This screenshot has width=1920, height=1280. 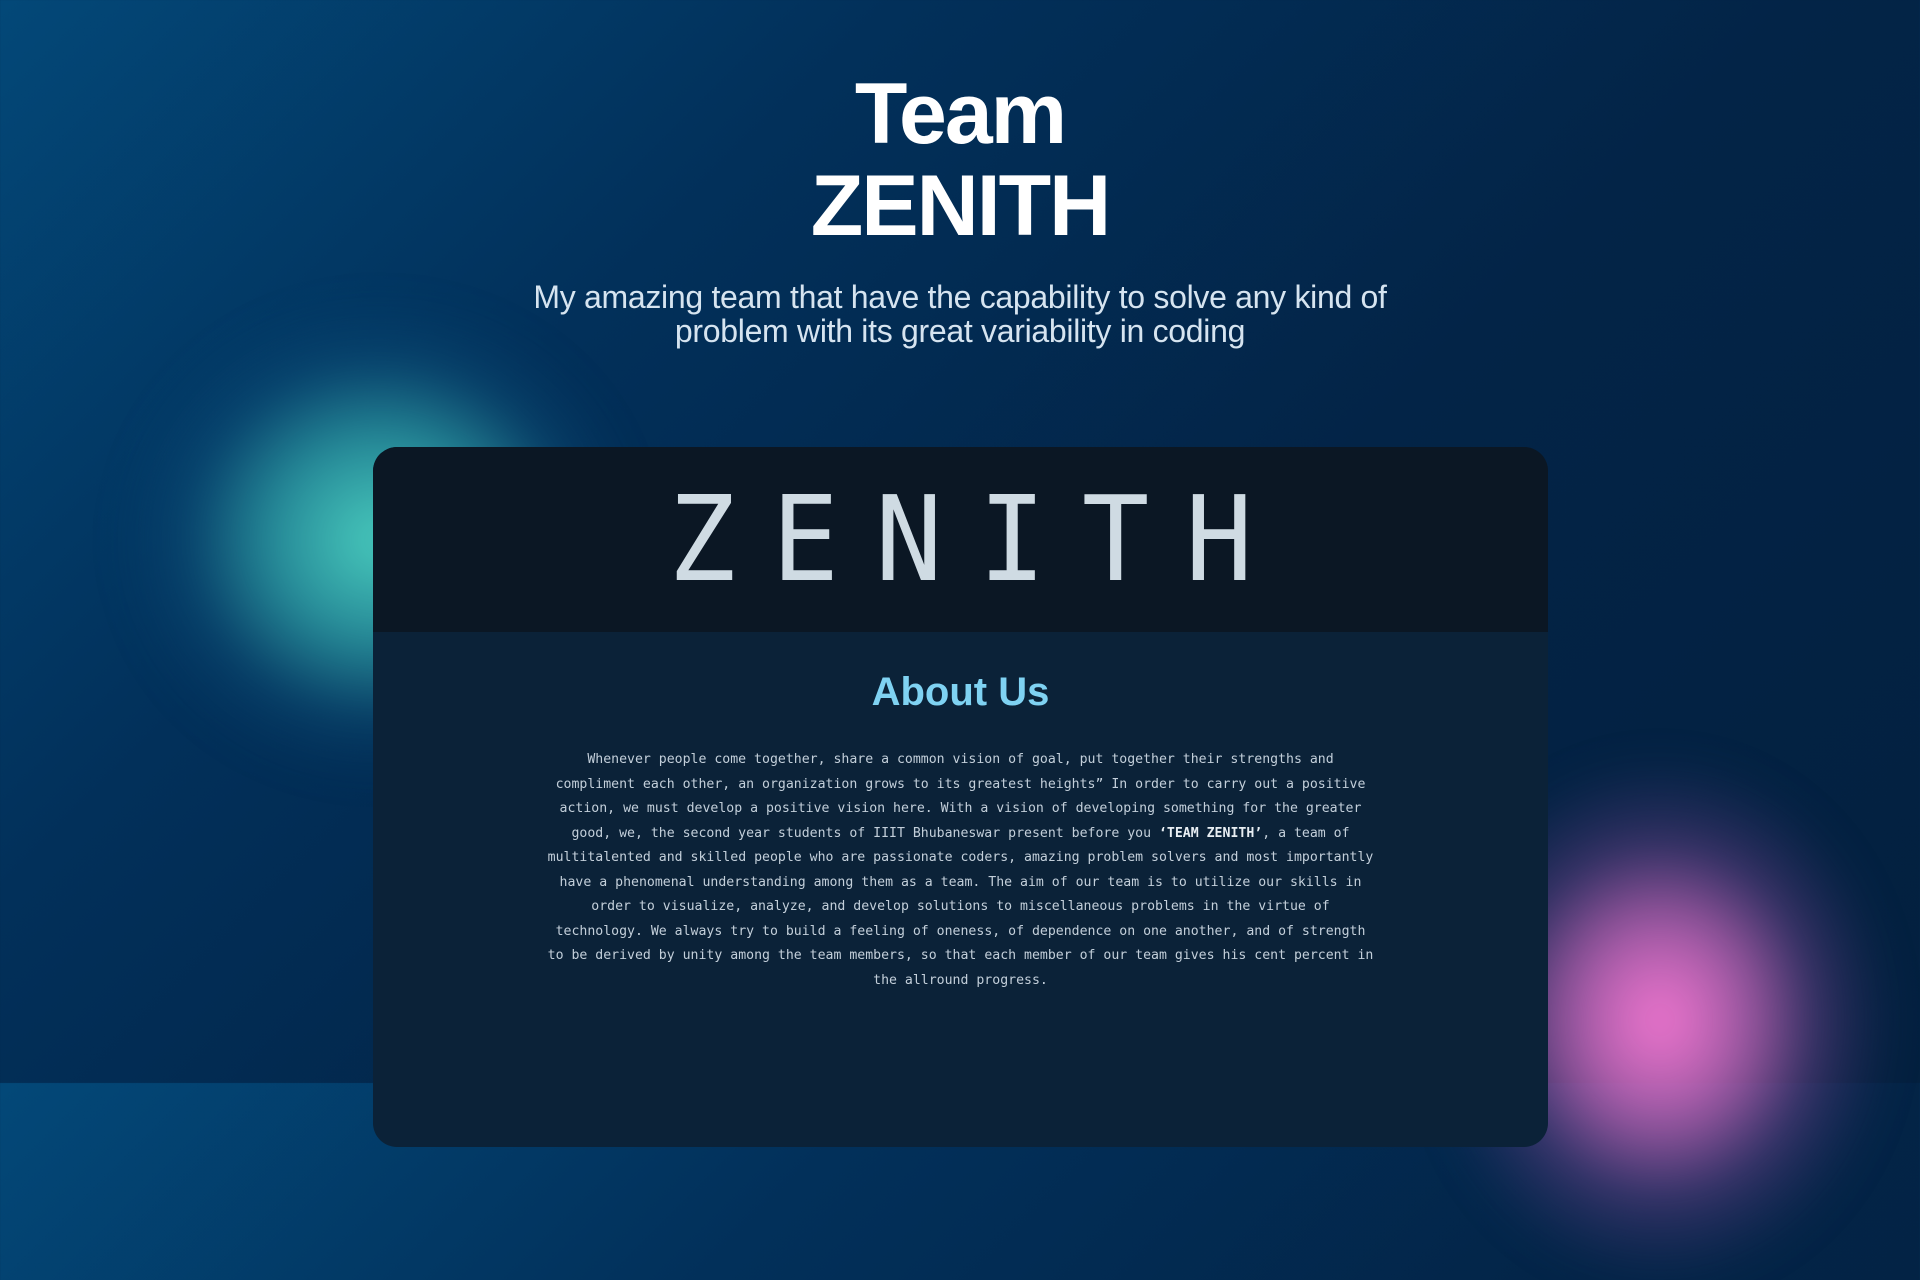 What do you see at coordinates (960, 114) in the screenshot?
I see `title-line-1: Team` at bounding box center [960, 114].